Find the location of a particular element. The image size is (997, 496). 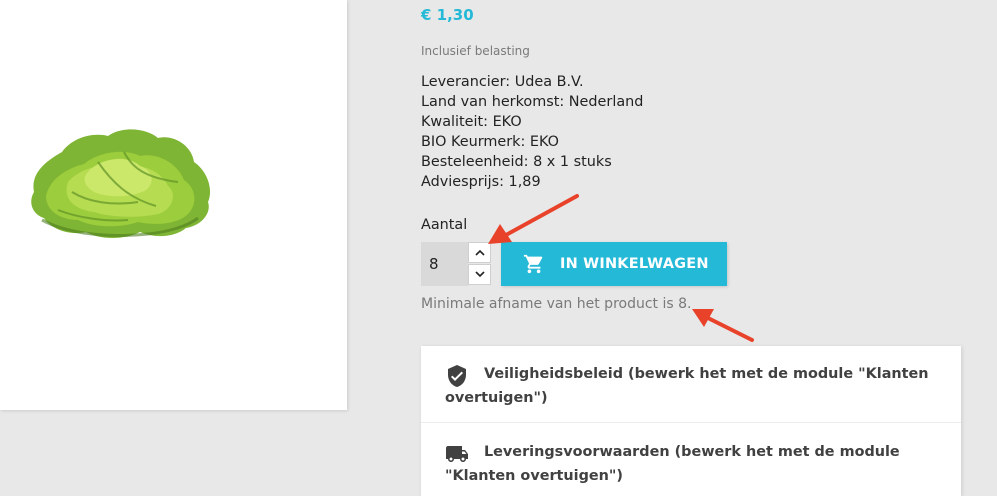

annotation-arrow-minimum is located at coordinates (723, 325).